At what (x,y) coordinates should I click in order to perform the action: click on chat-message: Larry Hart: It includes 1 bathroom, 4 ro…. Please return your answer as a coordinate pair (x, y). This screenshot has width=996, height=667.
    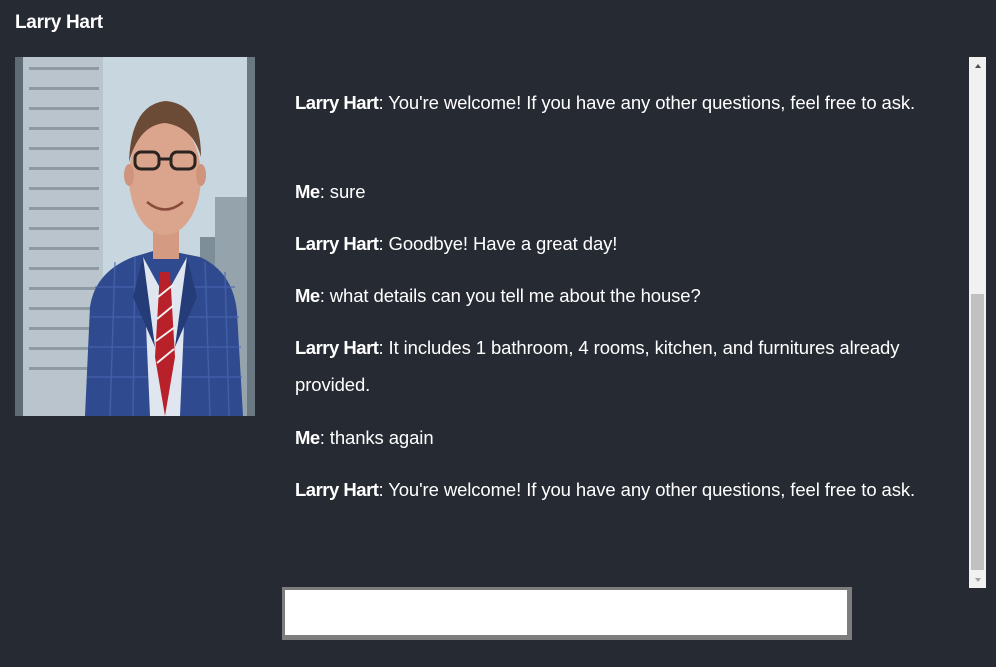
    Looking at the image, I should click on (627, 366).